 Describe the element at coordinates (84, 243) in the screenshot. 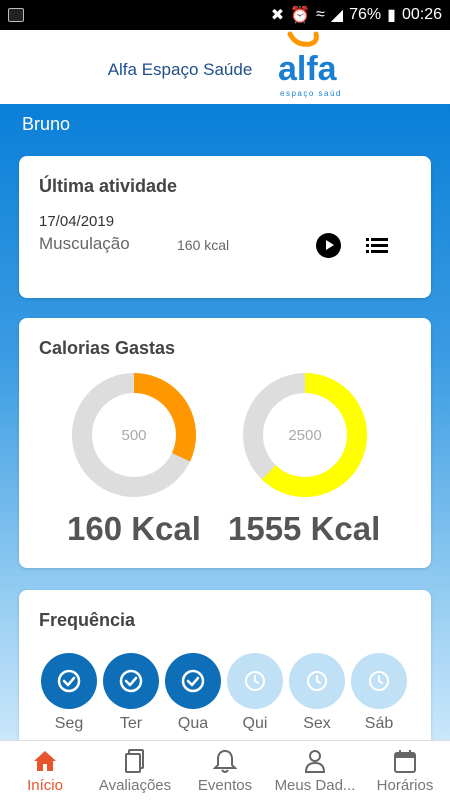

I see `activity-name: Musculação` at that location.